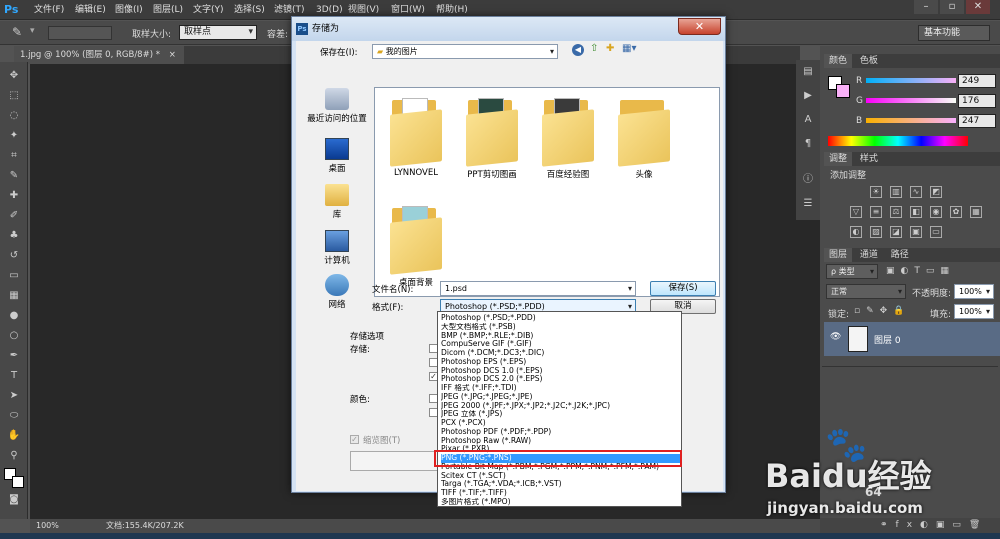 The image size is (1000, 539). What do you see at coordinates (568, 141) in the screenshot?
I see `folder-item: 百度经验图` at bounding box center [568, 141].